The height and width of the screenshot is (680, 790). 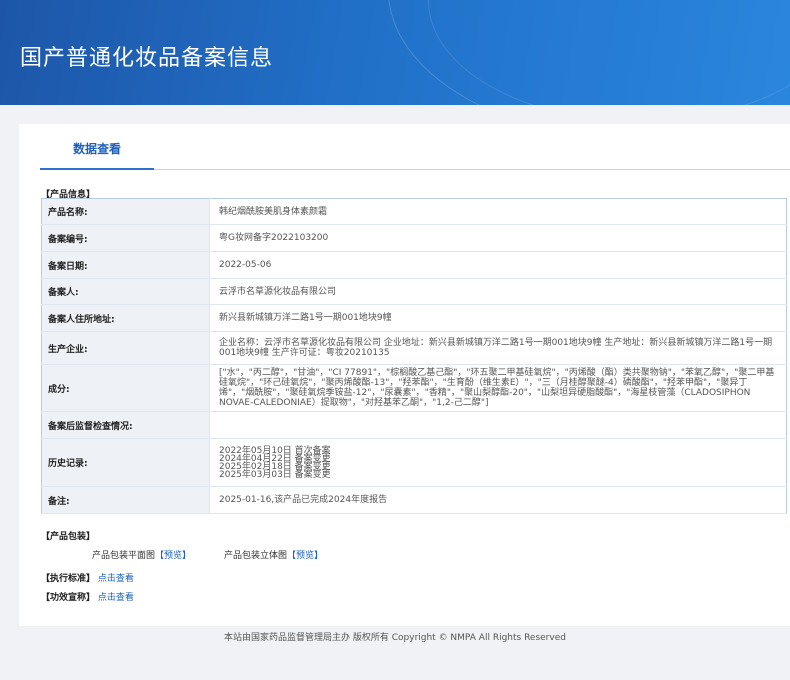 I want to click on table-row: 备案人住所地址: 新兴县新城镇万洋二路1号一期001地块9幢, so click(x=414, y=318).